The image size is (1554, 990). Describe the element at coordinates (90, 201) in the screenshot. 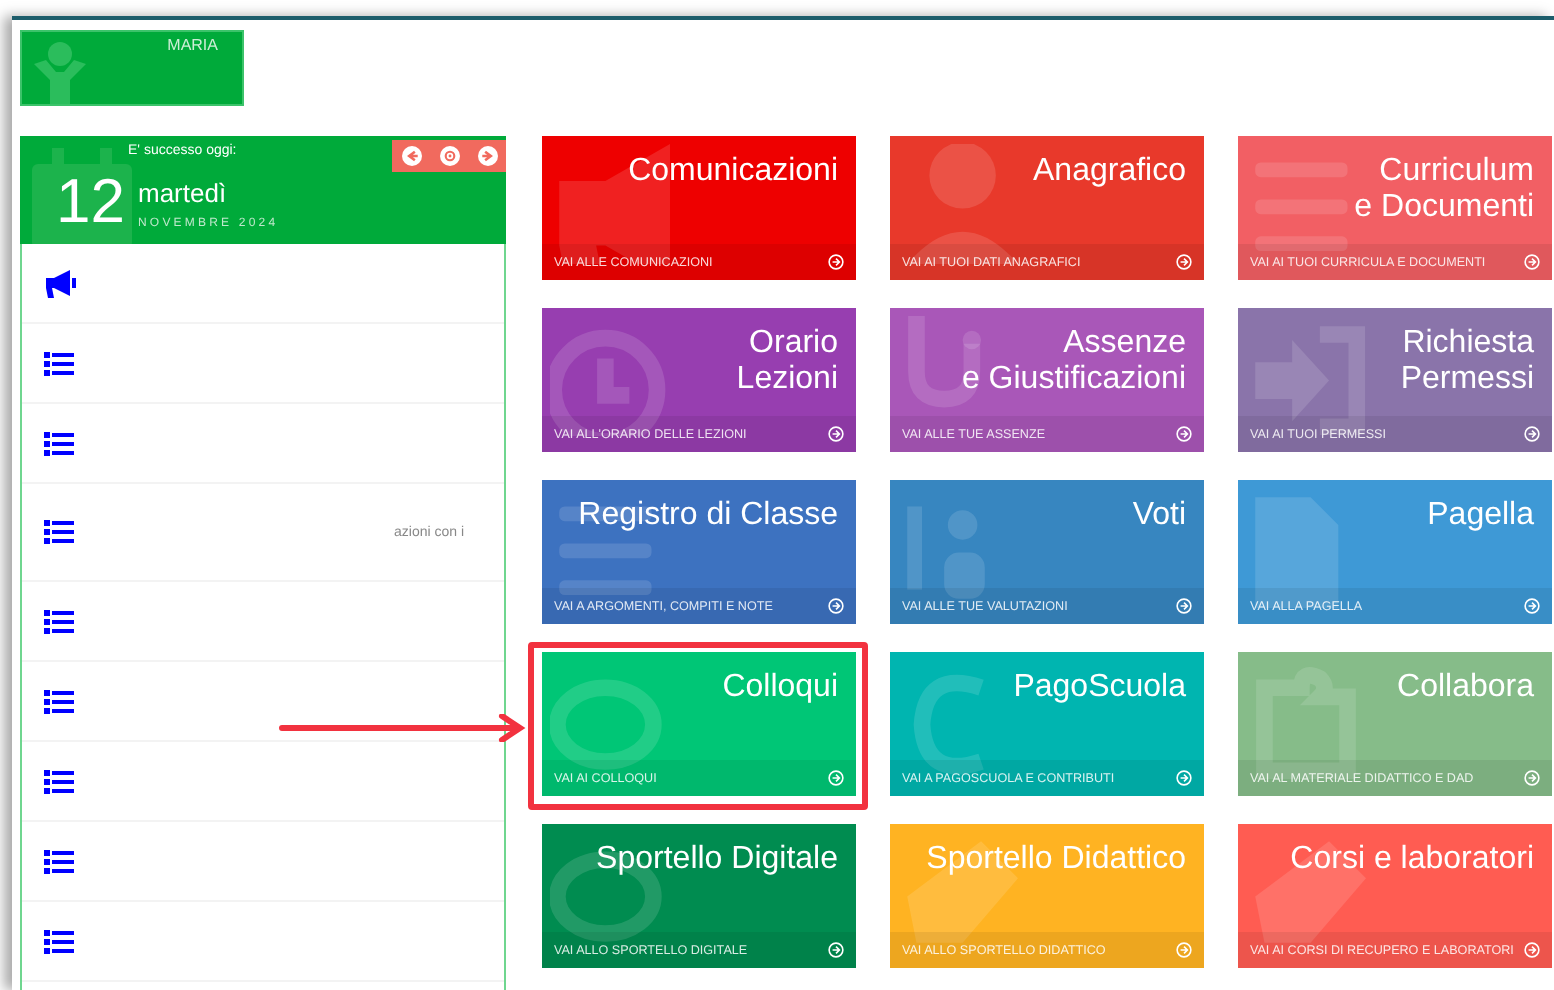

I see `day-number: 12` at that location.